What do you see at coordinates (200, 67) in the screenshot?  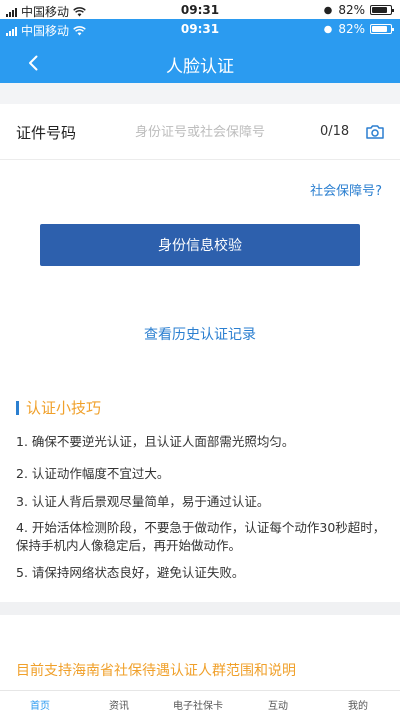 I see `page-title: 人脸认证` at bounding box center [200, 67].